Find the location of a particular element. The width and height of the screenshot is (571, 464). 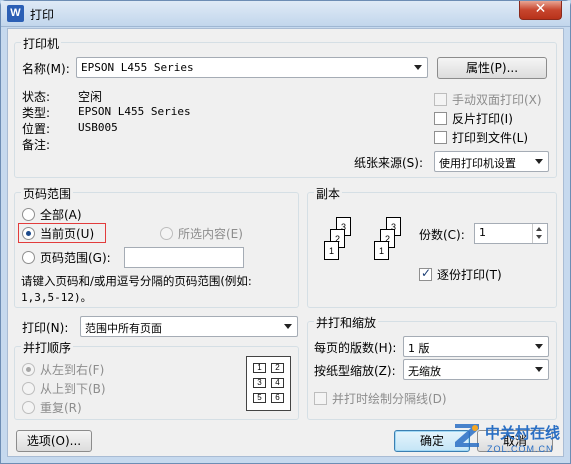

order-preview: 1 2 3 4 5 6 is located at coordinates (268, 383).